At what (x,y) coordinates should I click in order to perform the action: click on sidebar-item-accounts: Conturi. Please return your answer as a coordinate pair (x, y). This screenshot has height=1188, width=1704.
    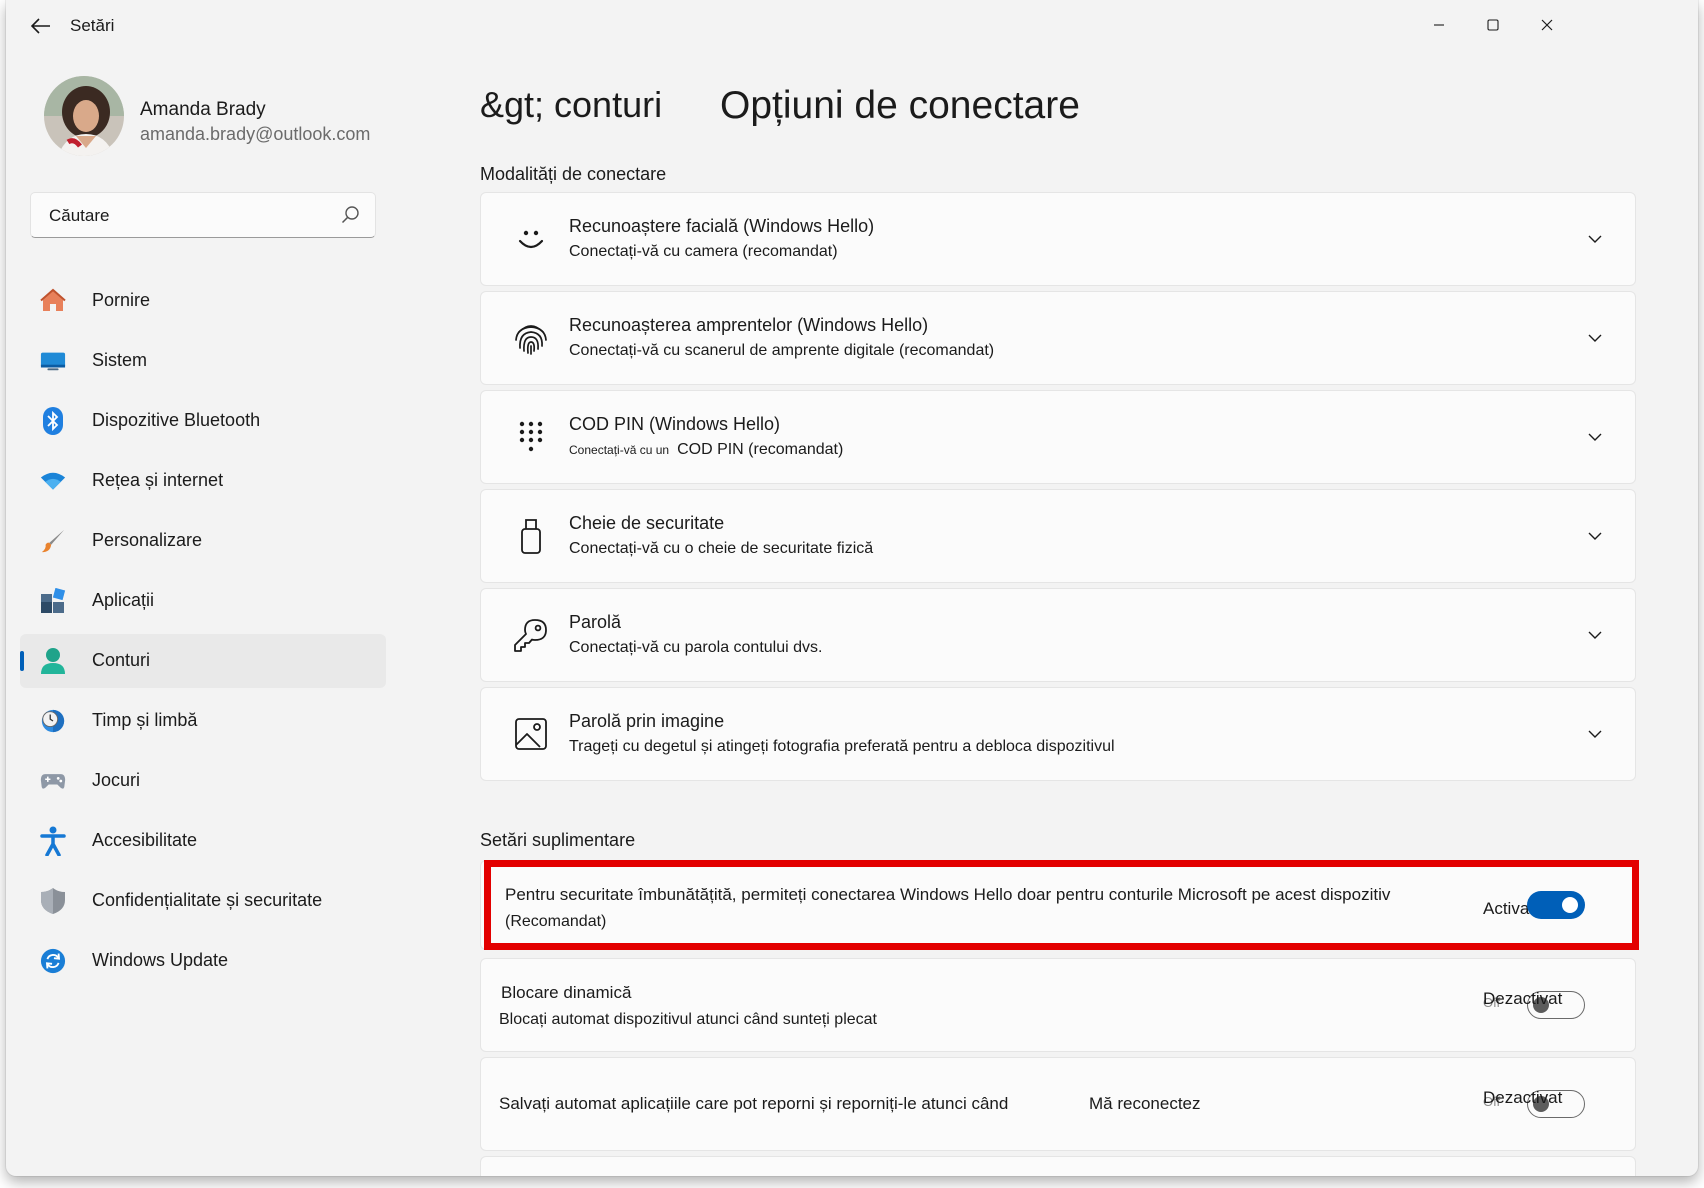
    Looking at the image, I should click on (203, 661).